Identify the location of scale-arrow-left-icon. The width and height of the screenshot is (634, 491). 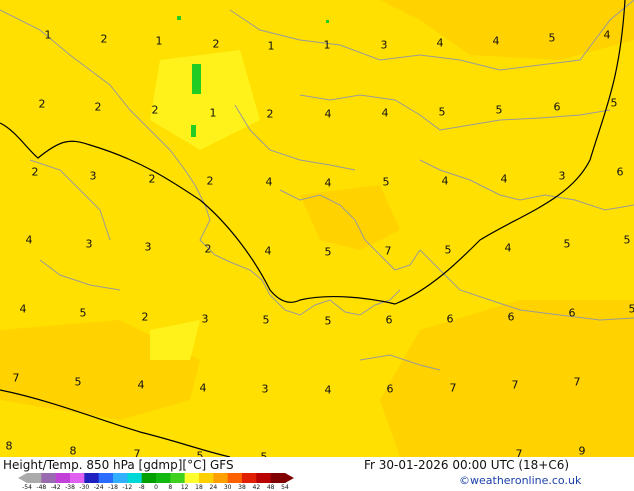
(22, 478).